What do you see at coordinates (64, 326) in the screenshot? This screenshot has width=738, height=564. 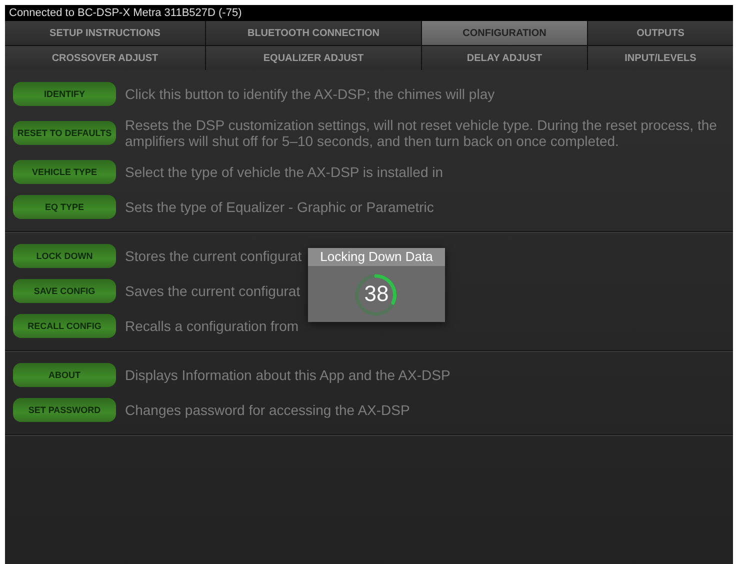 I see `action-button: RECALL CONFIG` at bounding box center [64, 326].